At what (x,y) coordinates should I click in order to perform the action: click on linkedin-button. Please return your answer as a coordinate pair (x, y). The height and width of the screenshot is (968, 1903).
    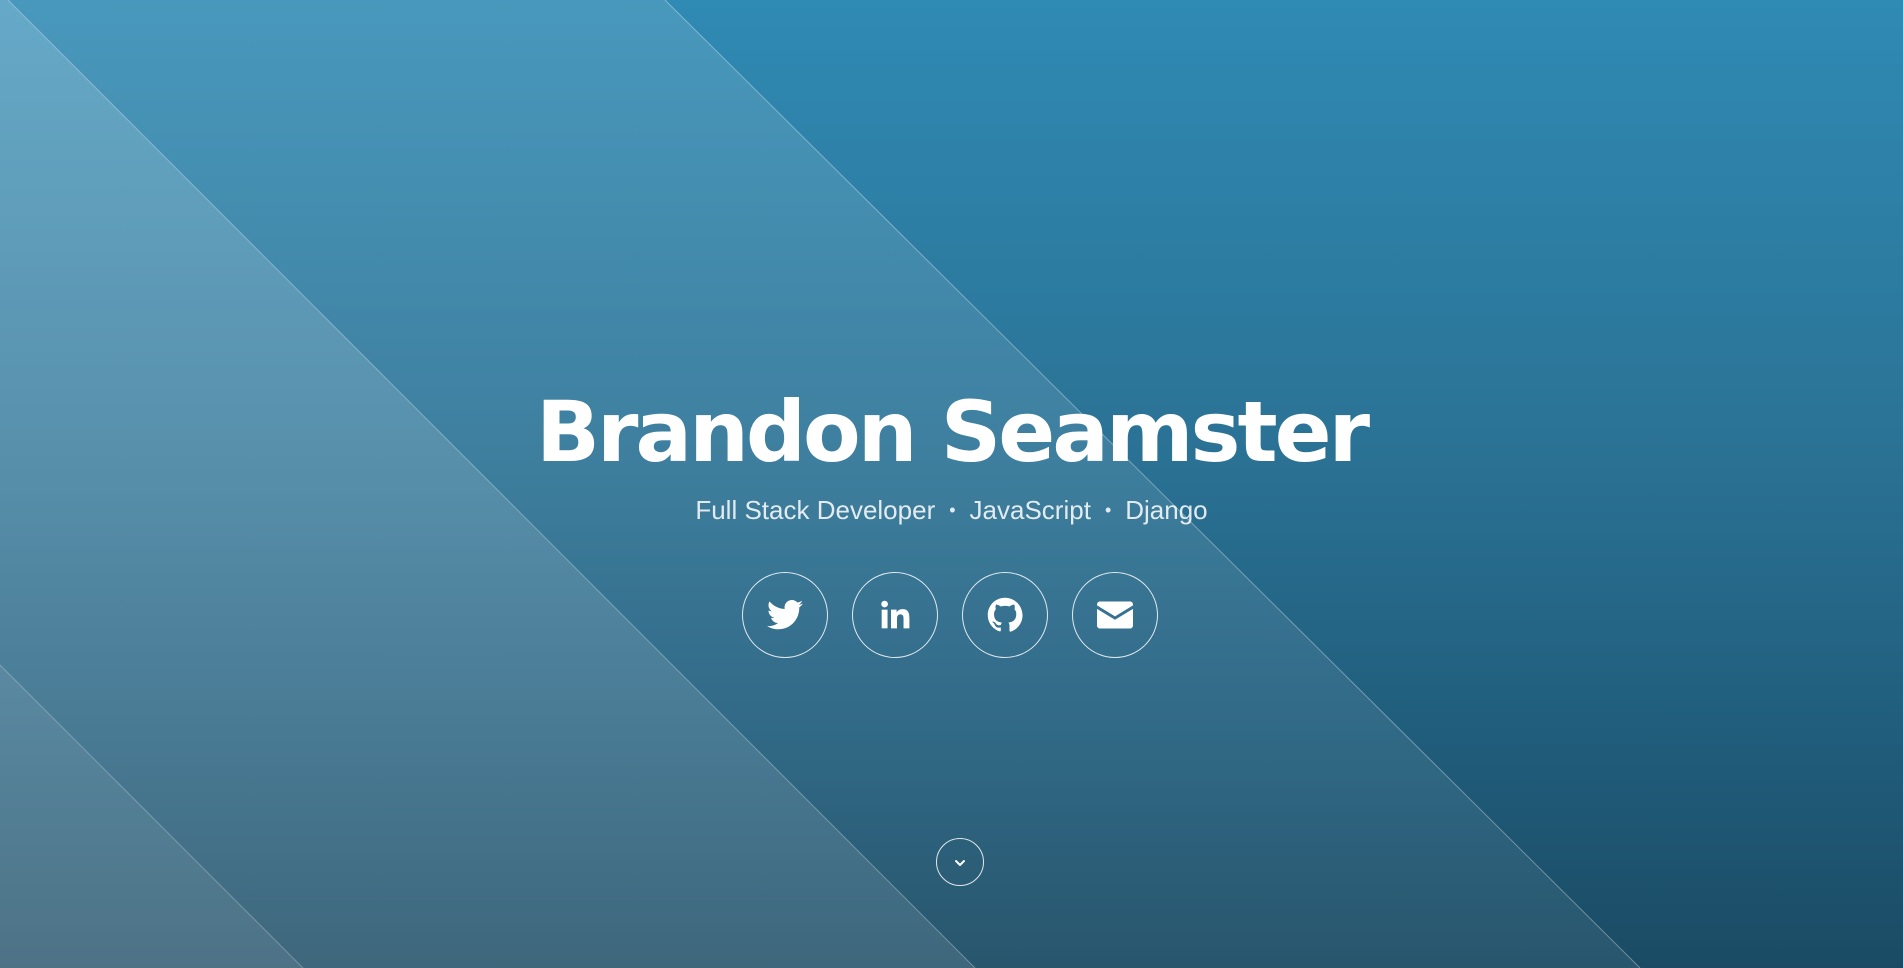
    Looking at the image, I should click on (894, 615).